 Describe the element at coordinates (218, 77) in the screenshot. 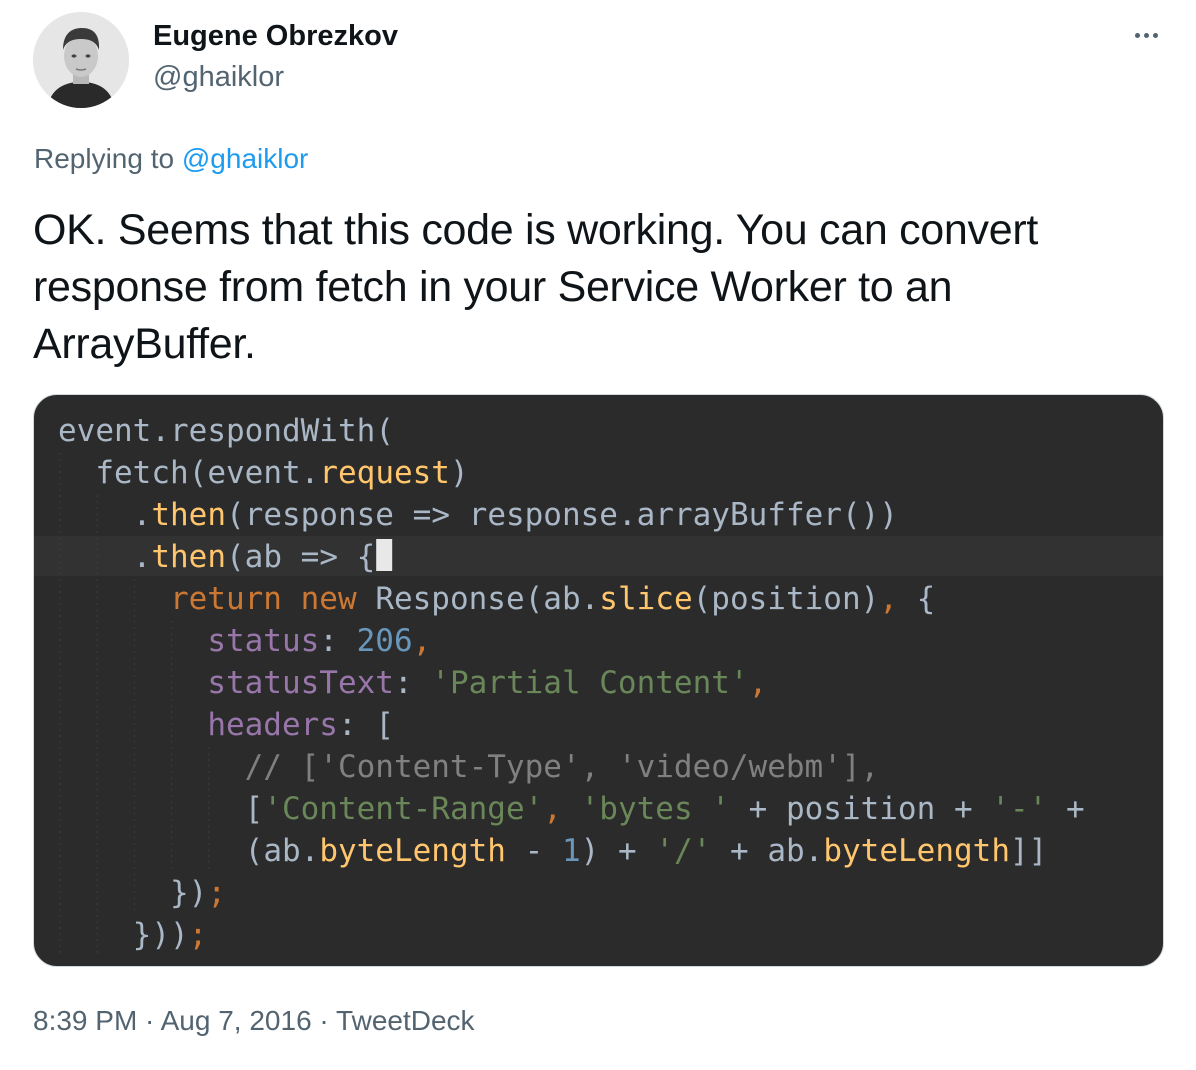

I see `author-handle: @ghaiklor` at that location.